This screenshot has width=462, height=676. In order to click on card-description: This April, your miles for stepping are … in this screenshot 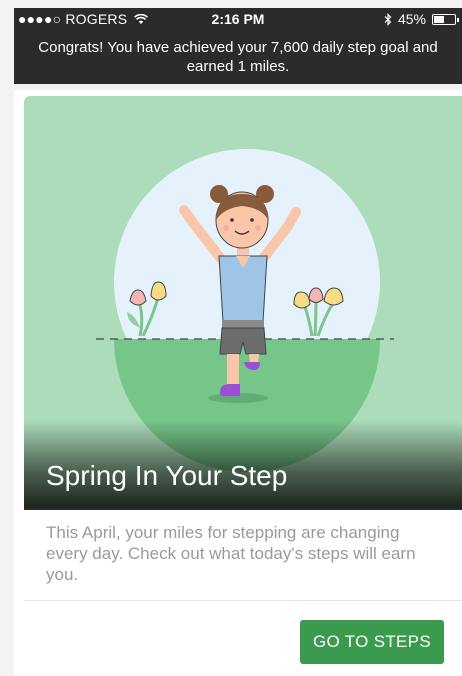, I will do `click(231, 553)`.